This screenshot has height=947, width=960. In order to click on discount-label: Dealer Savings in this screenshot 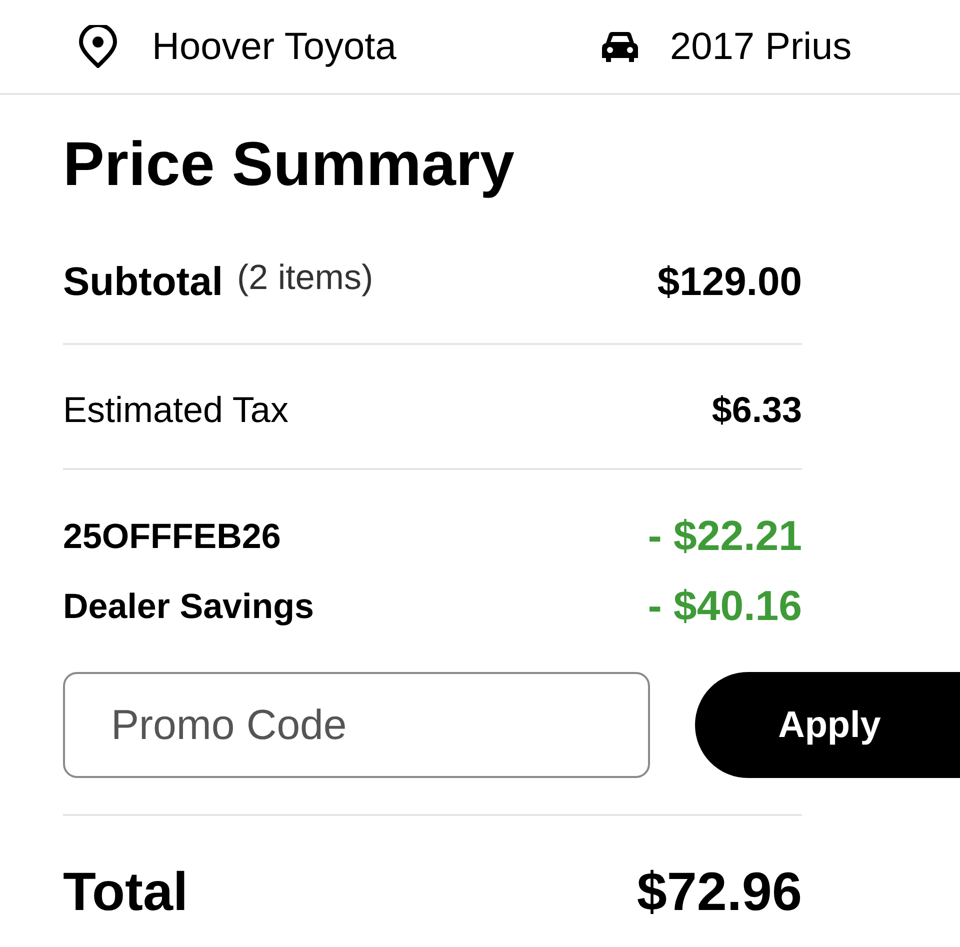, I will do `click(188, 606)`.